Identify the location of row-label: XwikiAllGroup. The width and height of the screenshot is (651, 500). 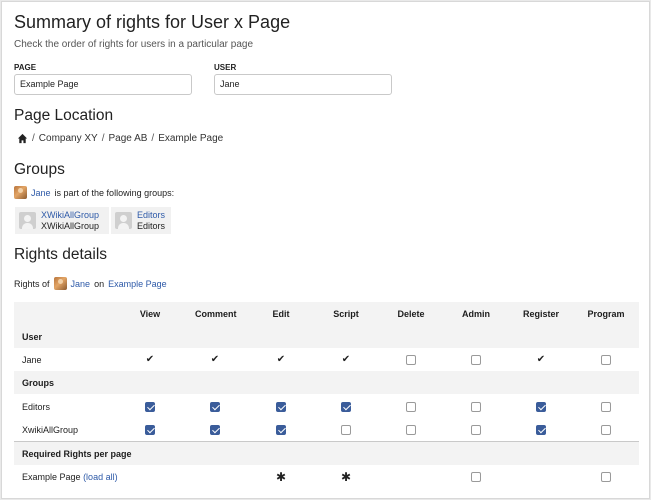
(50, 430).